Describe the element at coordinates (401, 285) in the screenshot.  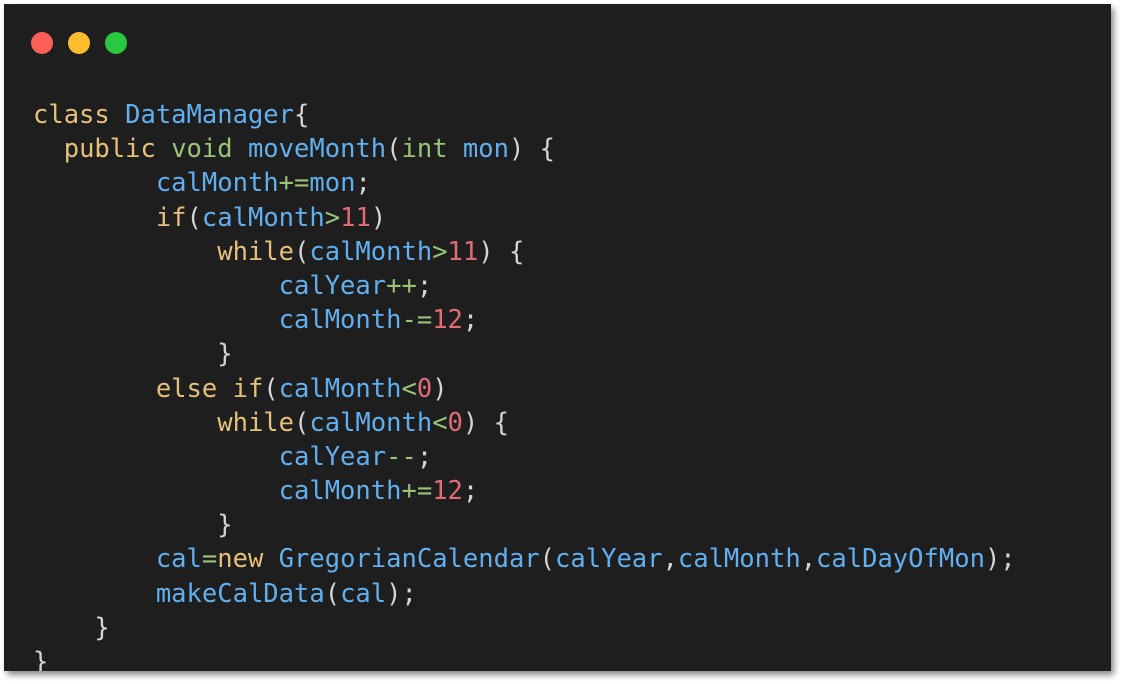
I see `code-token: ++` at that location.